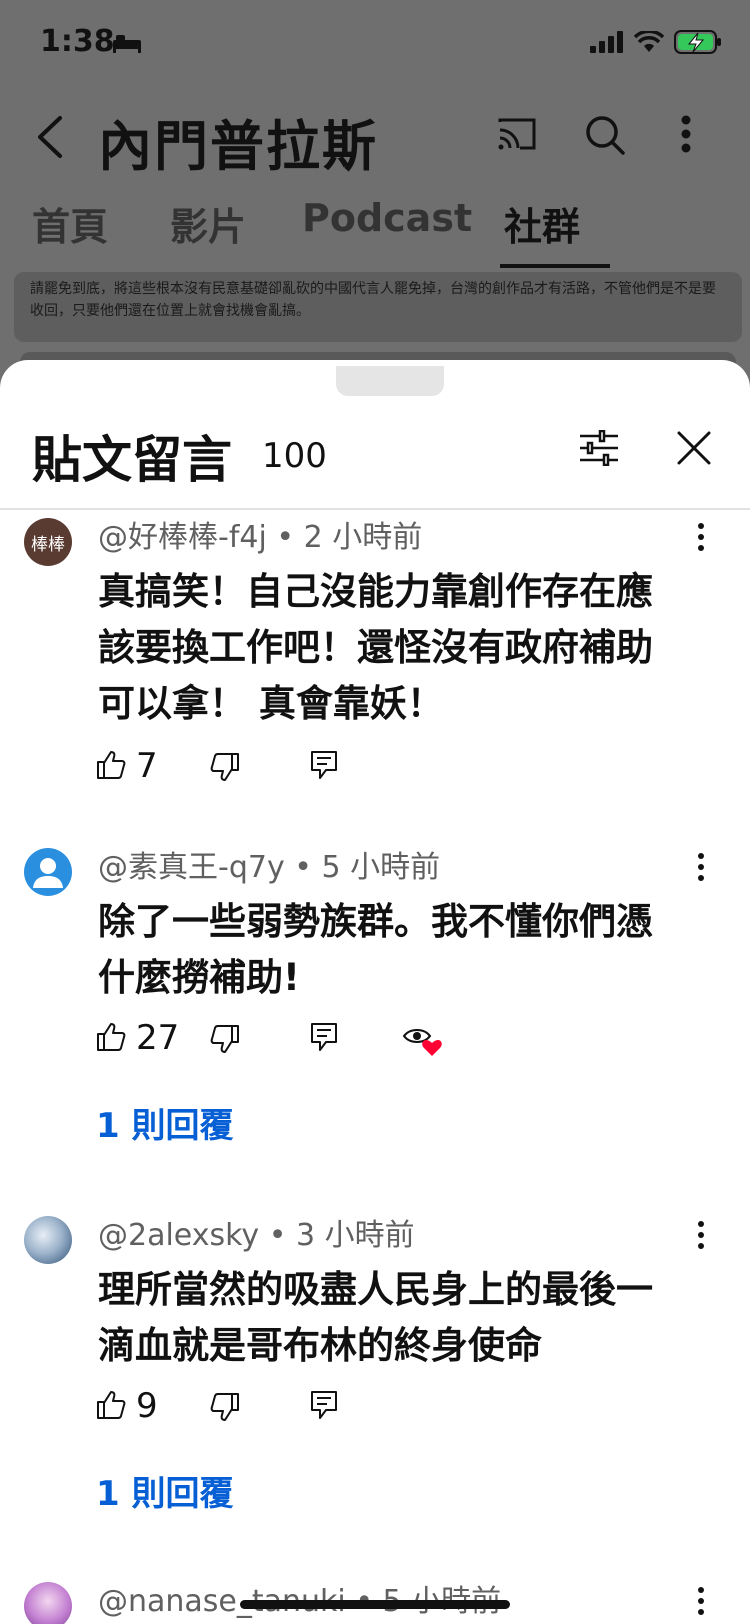 The width and height of the screenshot is (750, 1624). What do you see at coordinates (555, 266) in the screenshot?
I see `active-tab-indicator` at bounding box center [555, 266].